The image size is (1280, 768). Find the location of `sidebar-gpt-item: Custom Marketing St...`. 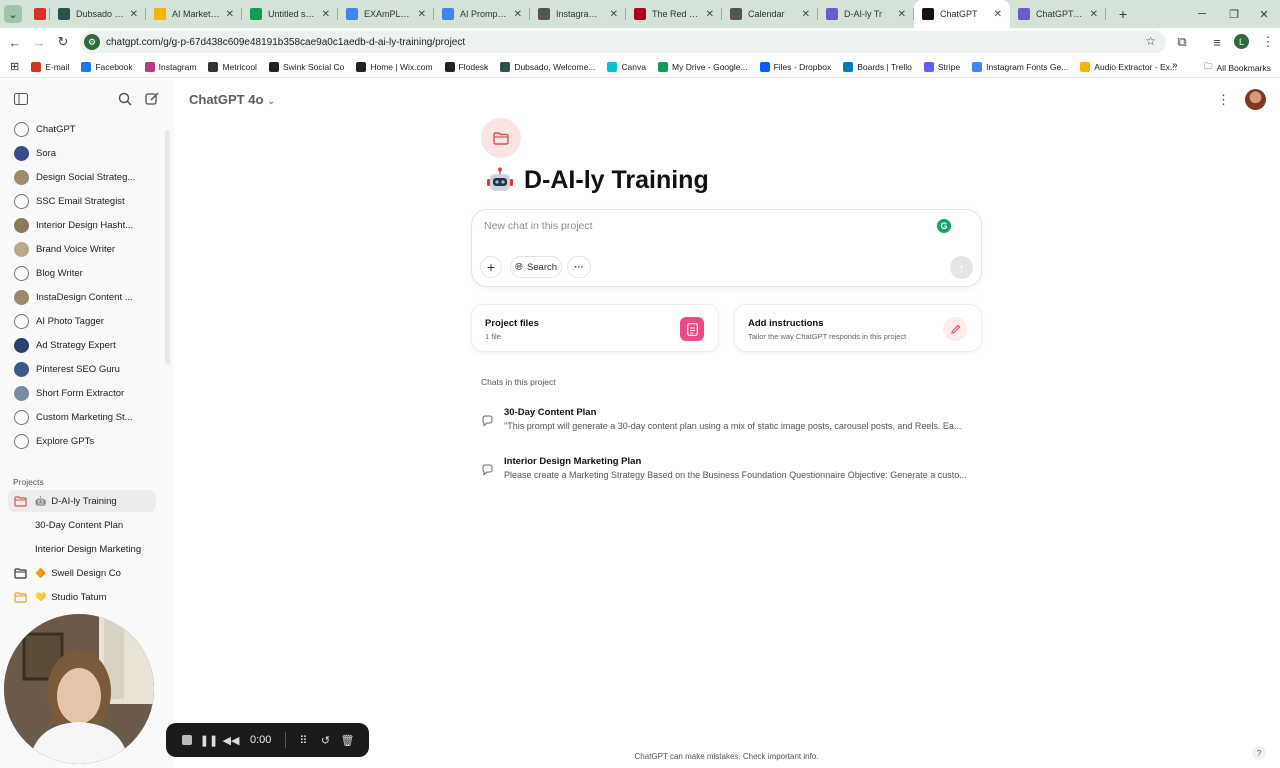

sidebar-gpt-item: Custom Marketing St... is located at coordinates (82, 417).